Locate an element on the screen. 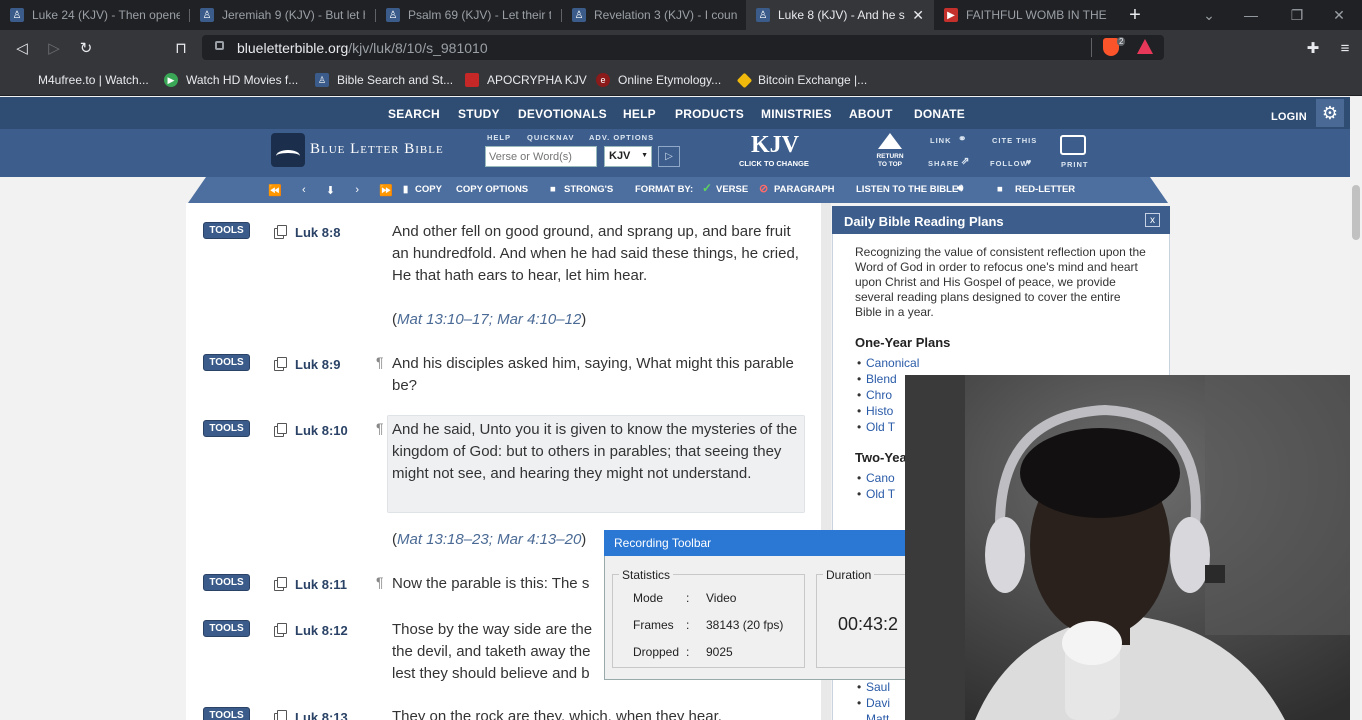 The image size is (1362, 720). back-icon: ◁ is located at coordinates (22, 48).